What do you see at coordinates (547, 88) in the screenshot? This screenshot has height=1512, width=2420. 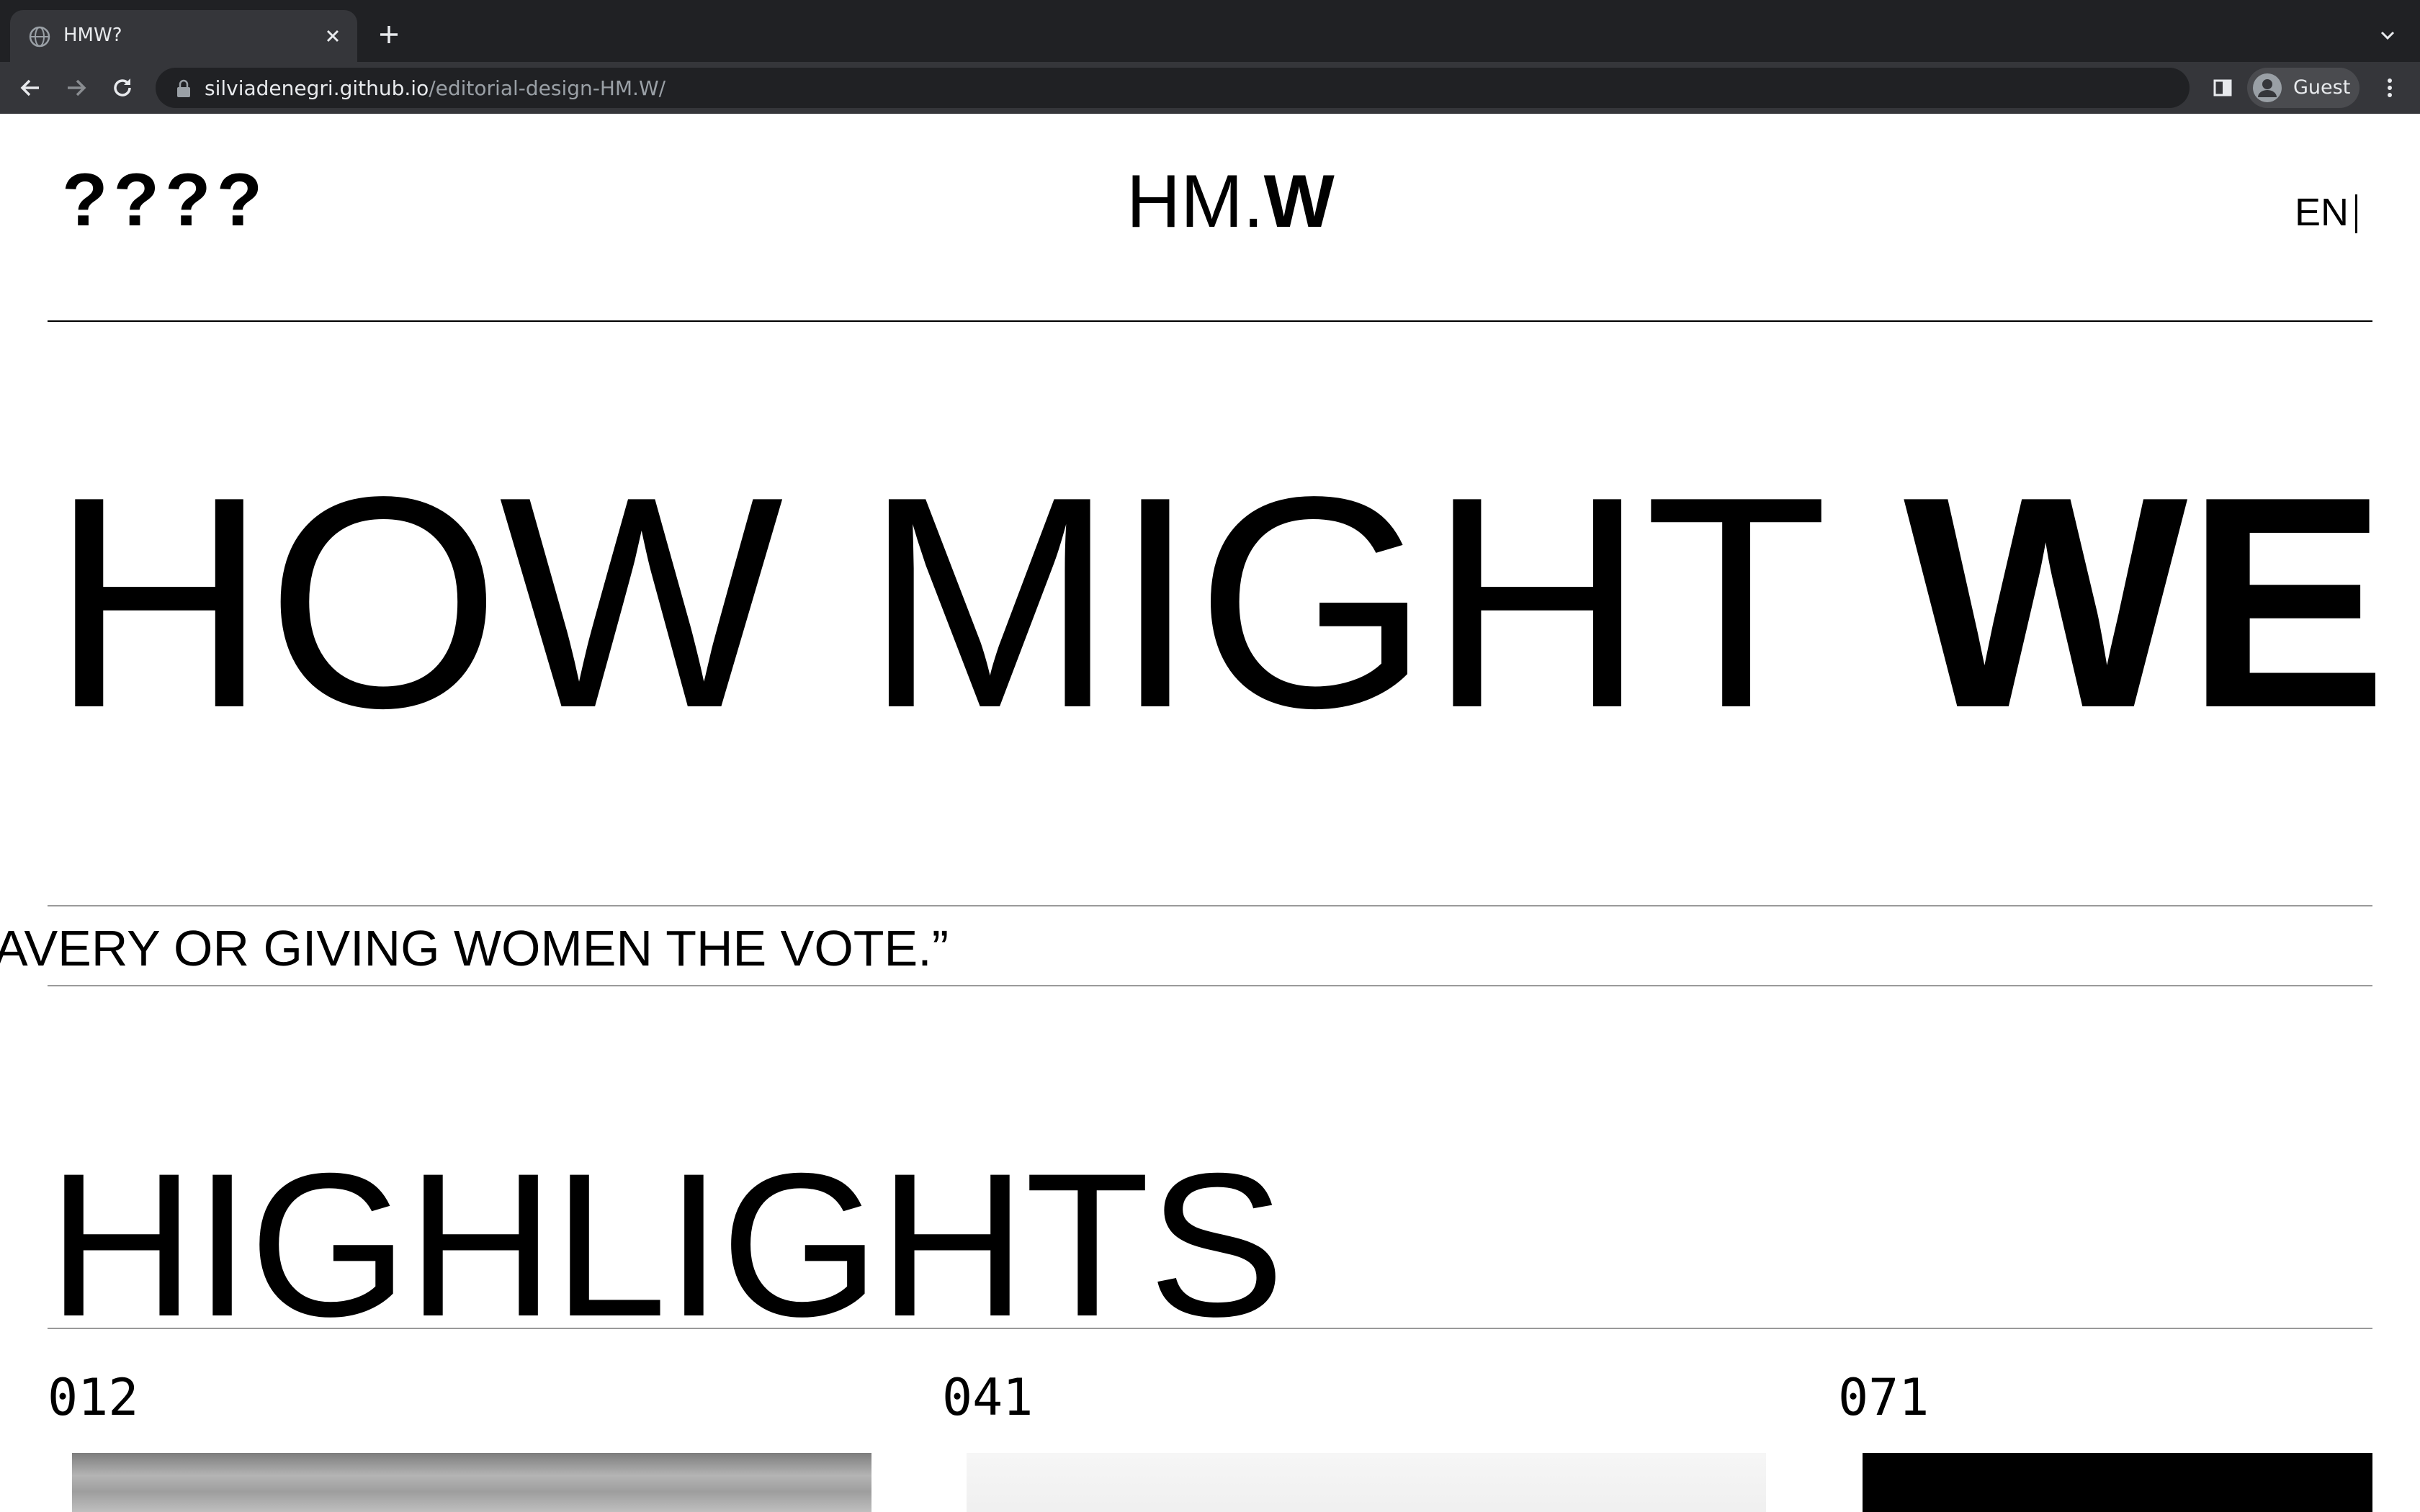 I see `url-path: /editorial-design-HM.W/` at bounding box center [547, 88].